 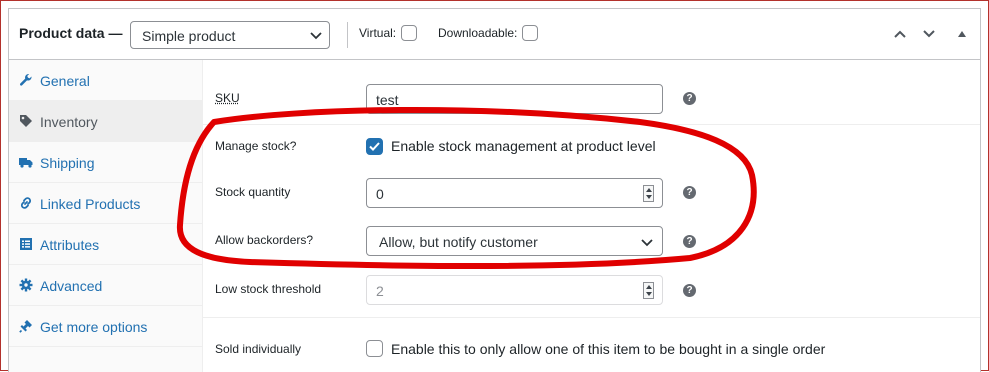 I want to click on tab-shipping: Shipping, so click(x=105, y=162).